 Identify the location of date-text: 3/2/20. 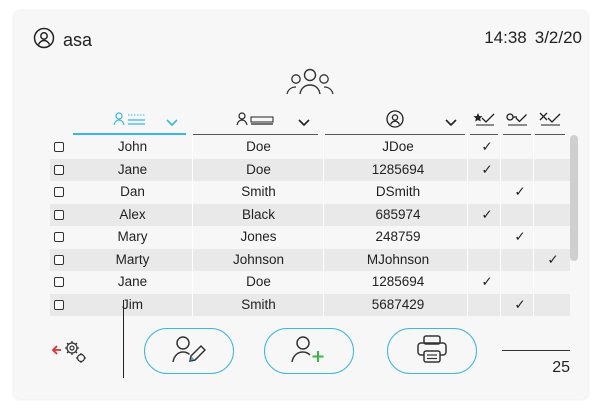
(558, 37).